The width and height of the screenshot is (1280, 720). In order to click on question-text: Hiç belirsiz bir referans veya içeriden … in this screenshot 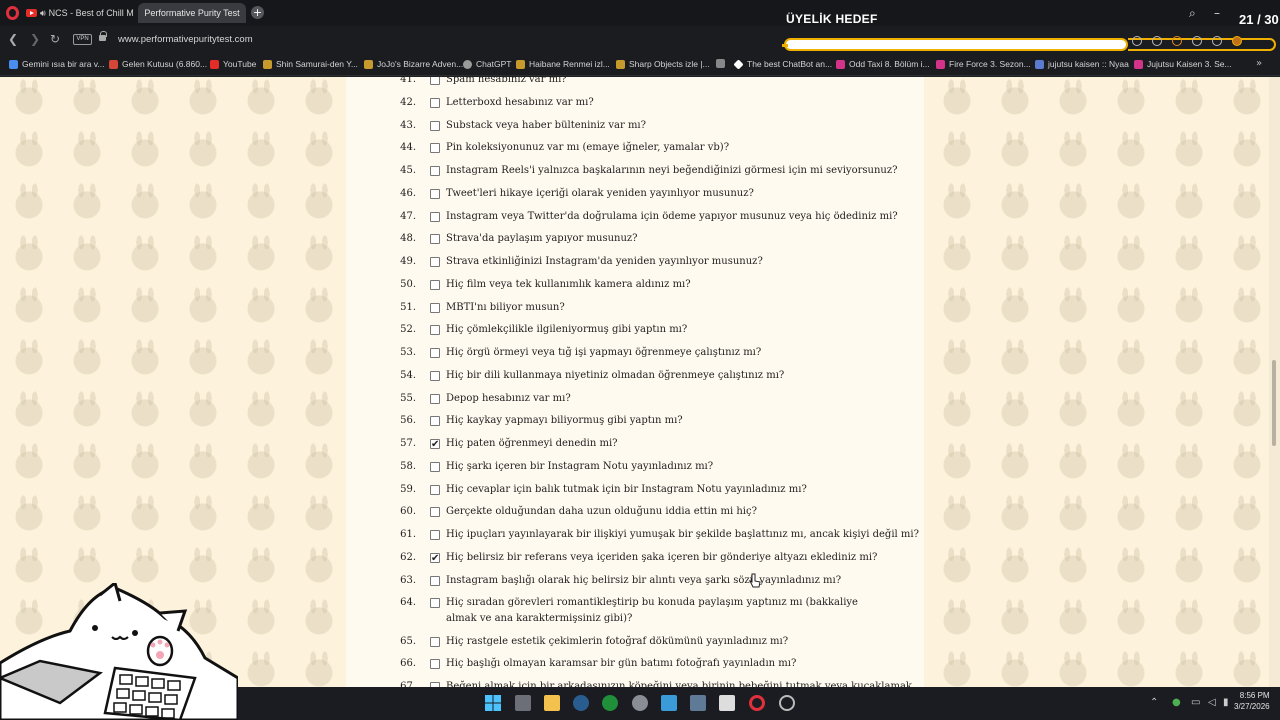, I will do `click(661, 558)`.